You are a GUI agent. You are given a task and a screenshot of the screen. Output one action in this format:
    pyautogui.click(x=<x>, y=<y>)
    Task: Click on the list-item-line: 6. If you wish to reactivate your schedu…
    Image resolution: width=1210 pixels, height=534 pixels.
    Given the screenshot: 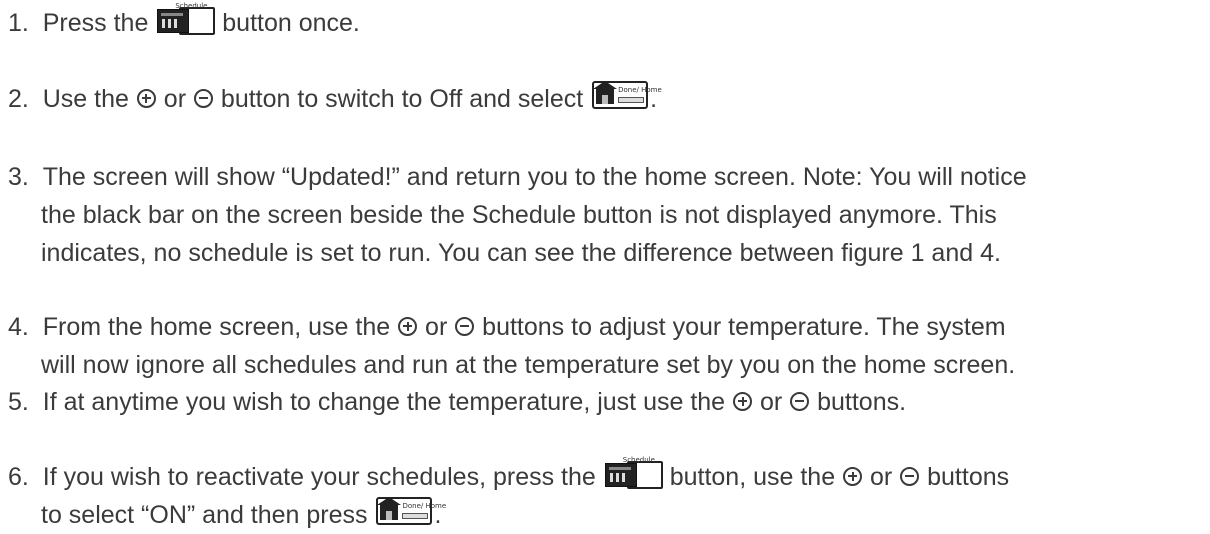 What is the action you would take?
    pyautogui.click(x=609, y=476)
    